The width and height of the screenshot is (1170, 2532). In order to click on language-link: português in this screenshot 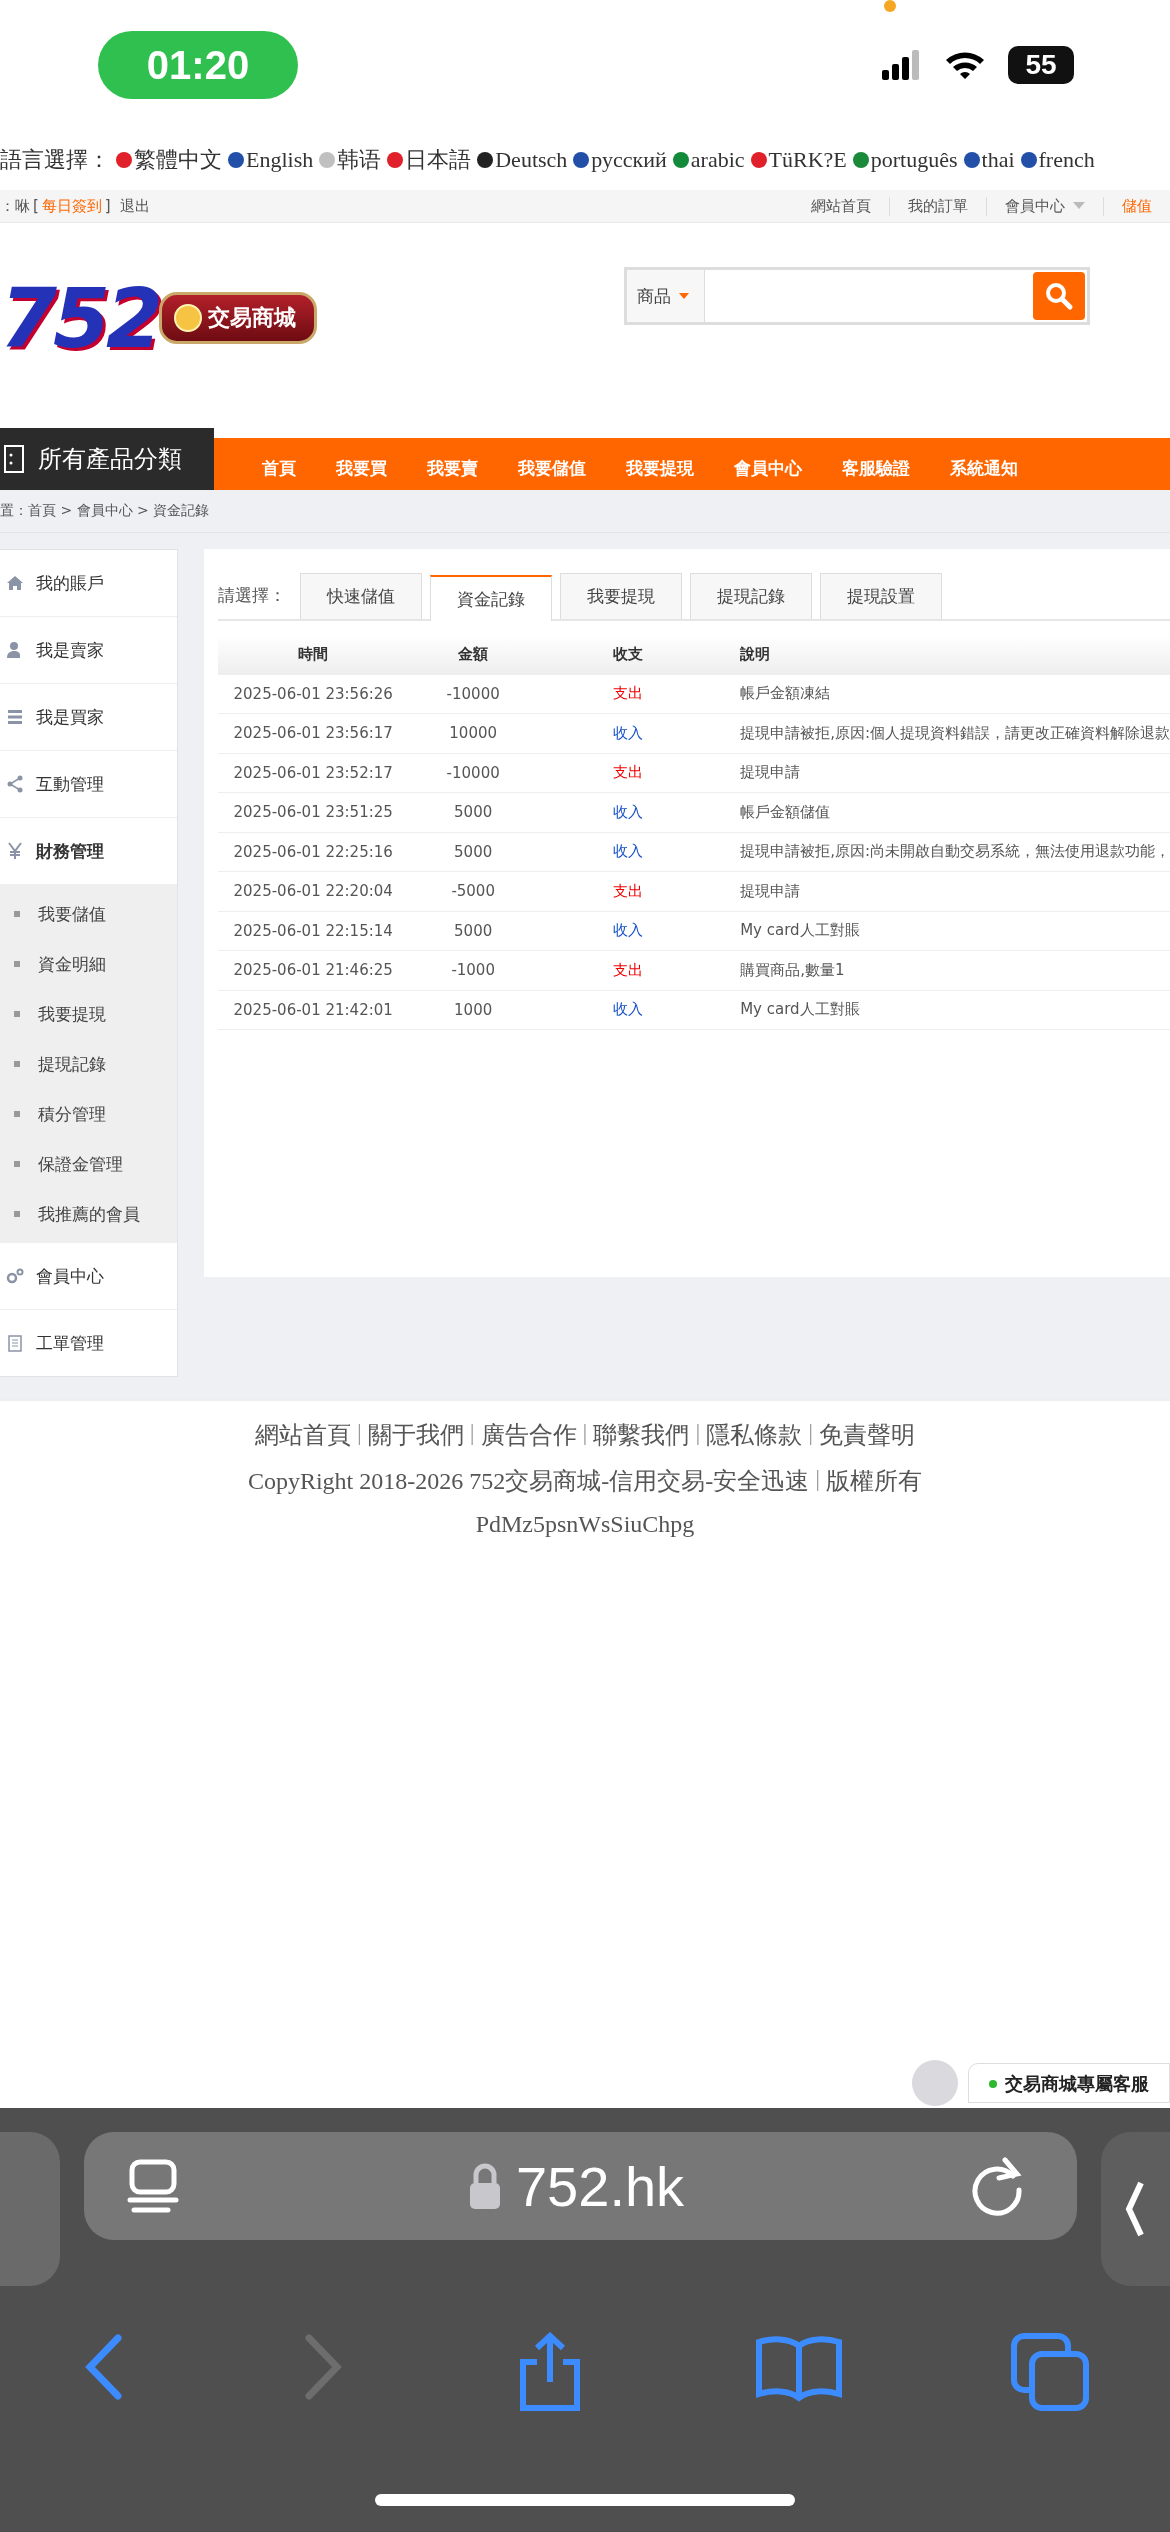, I will do `click(905, 160)`.